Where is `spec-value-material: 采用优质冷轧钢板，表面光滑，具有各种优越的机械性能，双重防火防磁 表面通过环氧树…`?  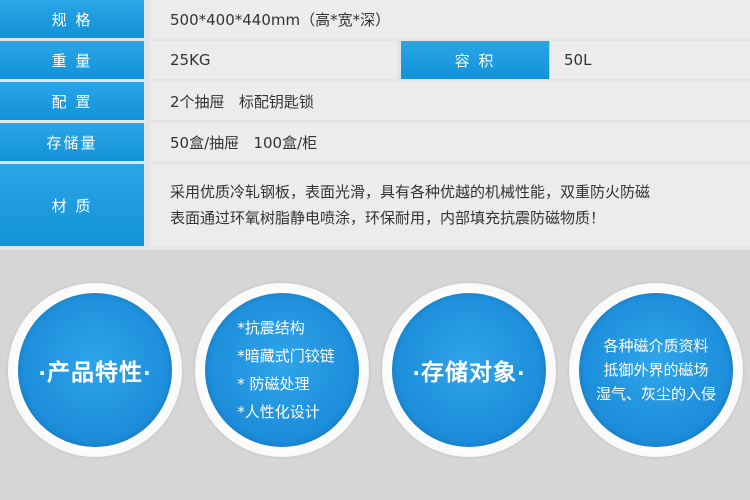
spec-value-material: 采用优质冷轧钢板，表面光滑，具有各种优越的机械性能，双重防火防磁 表面通过环氧树… is located at coordinates (450, 205).